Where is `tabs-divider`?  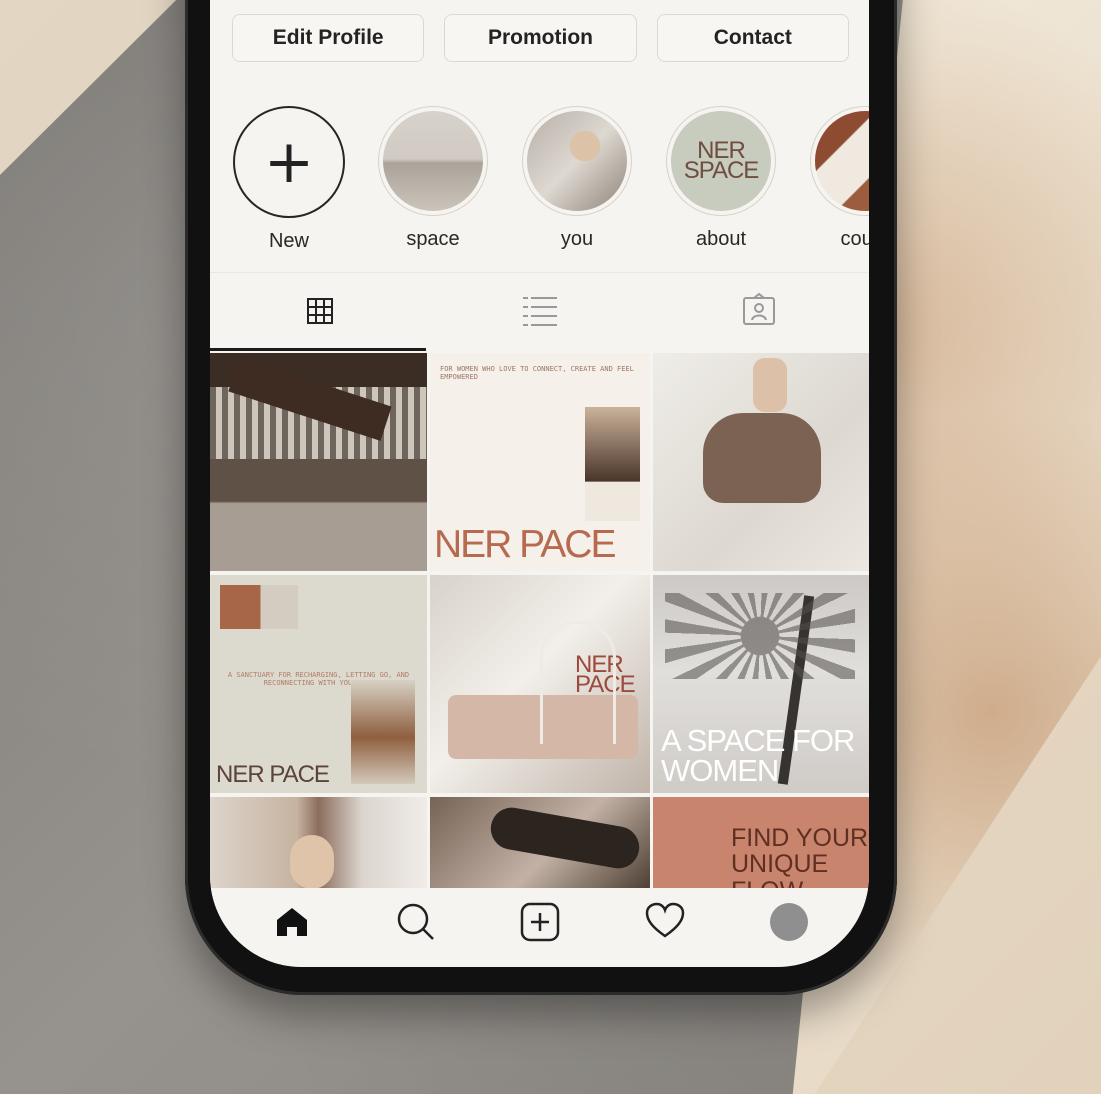 tabs-divider is located at coordinates (539, 272).